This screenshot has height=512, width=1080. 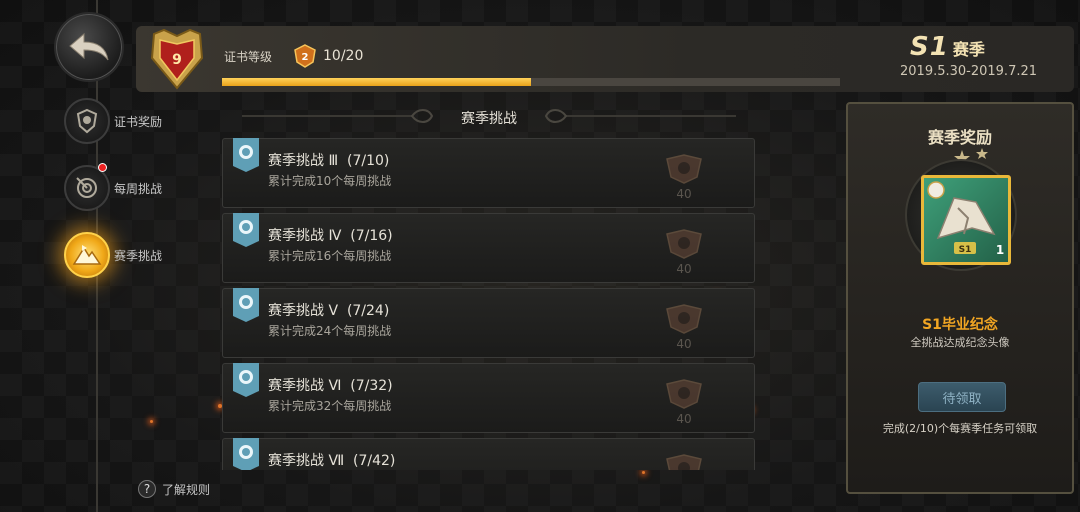 I want to click on commemorative-avatar-icon: S1 1, so click(x=965, y=219).